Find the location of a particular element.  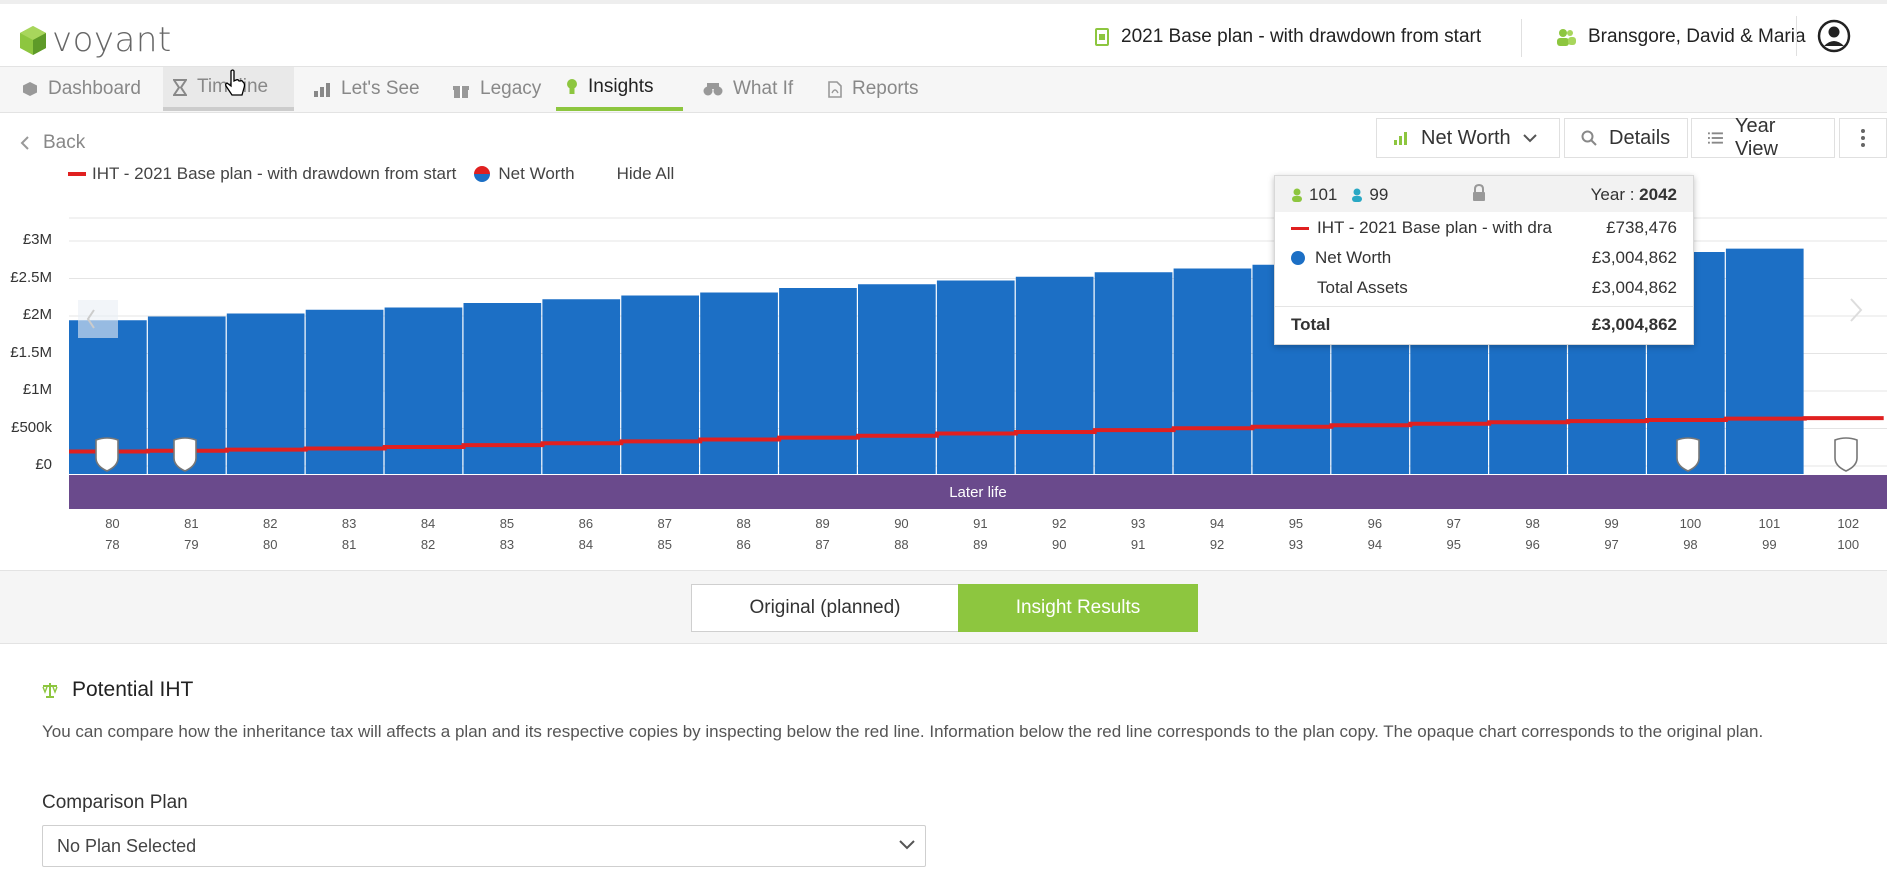

client-name: Bransgore, David & Maria is located at coordinates (1697, 36).